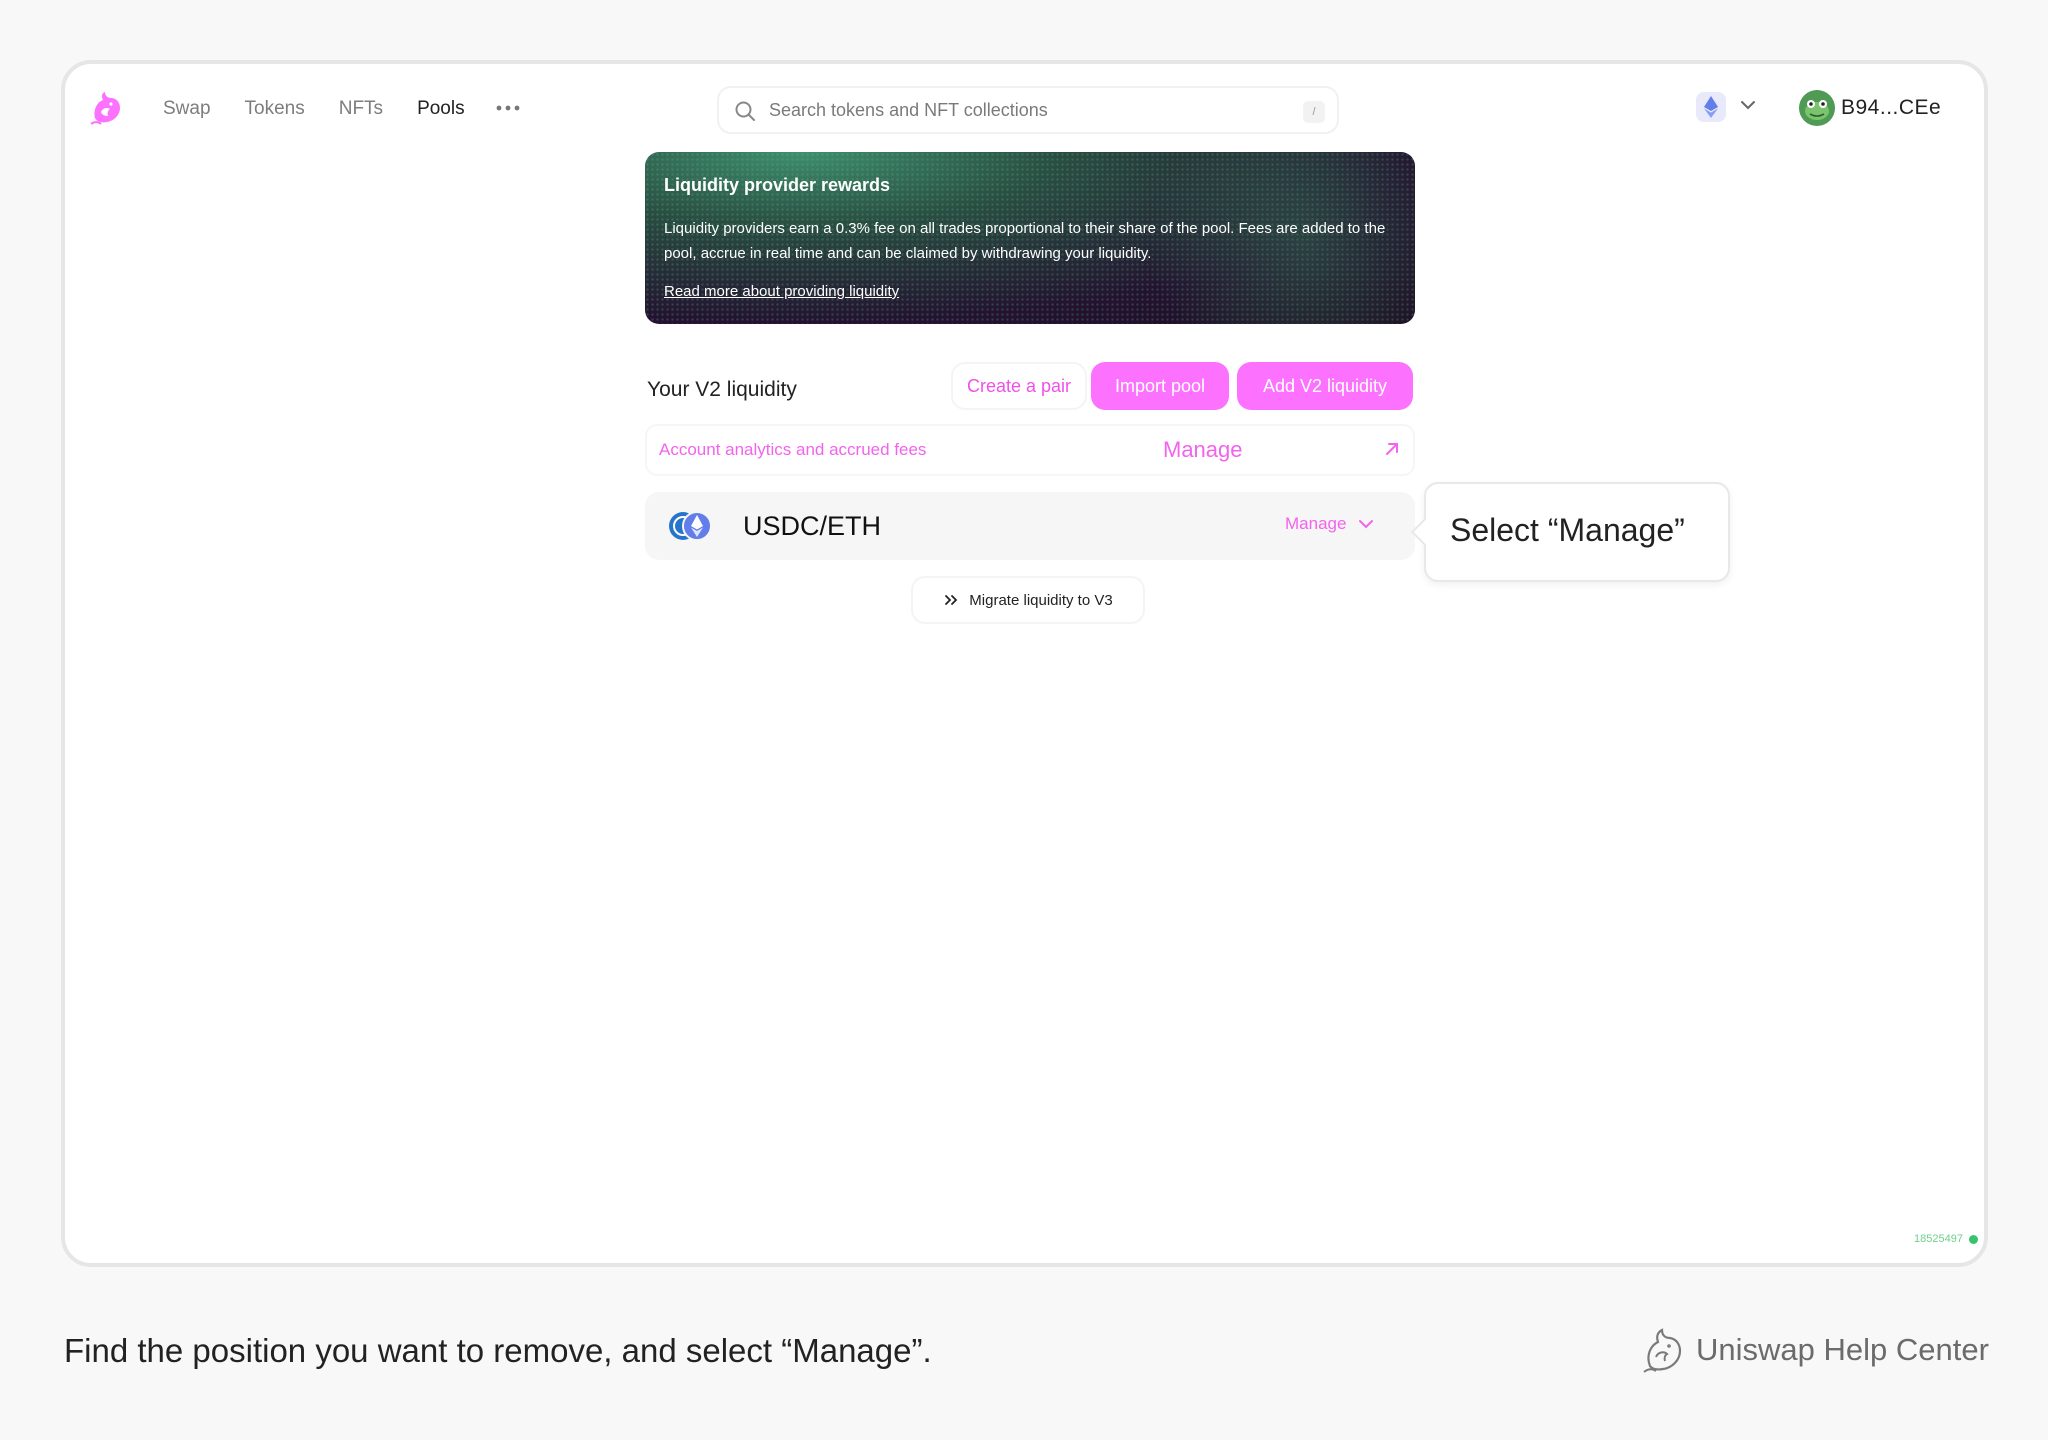 The height and width of the screenshot is (1440, 2048). Describe the element at coordinates (781, 291) in the screenshot. I see `read-more-link: Read more about providing liquidity` at that location.